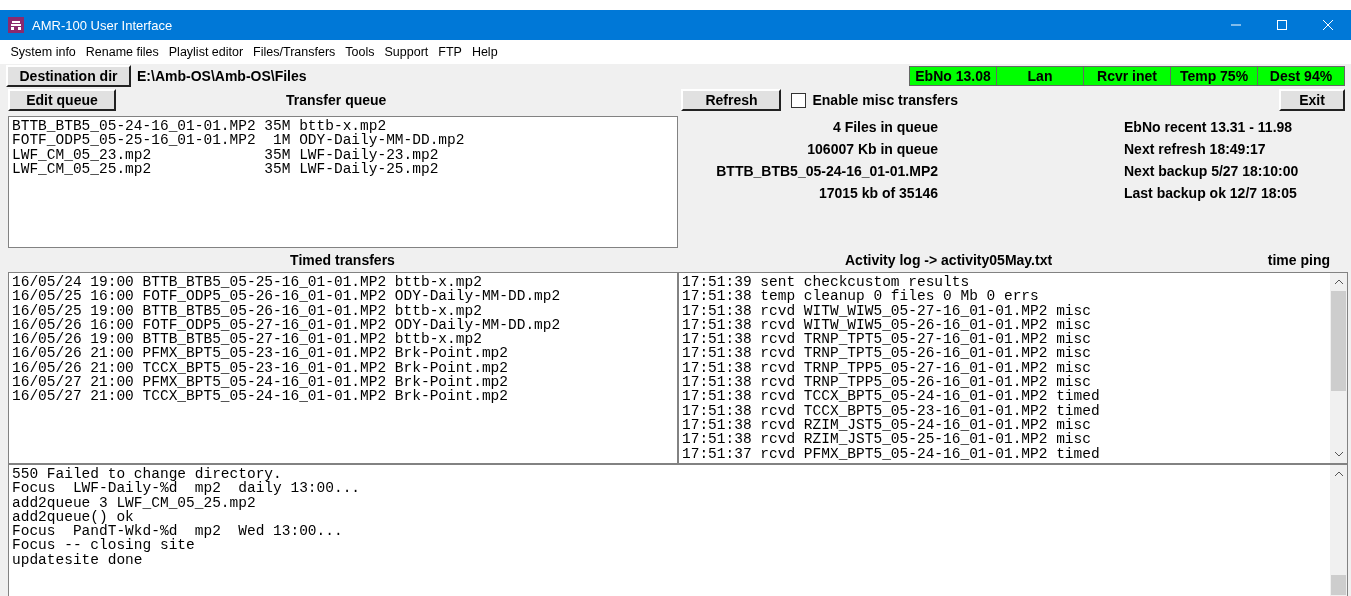 Image resolution: width=1351 pixels, height=596 pixels. Describe the element at coordinates (1195, 149) in the screenshot. I see `status-info-text: Next refresh 18:49:17` at that location.